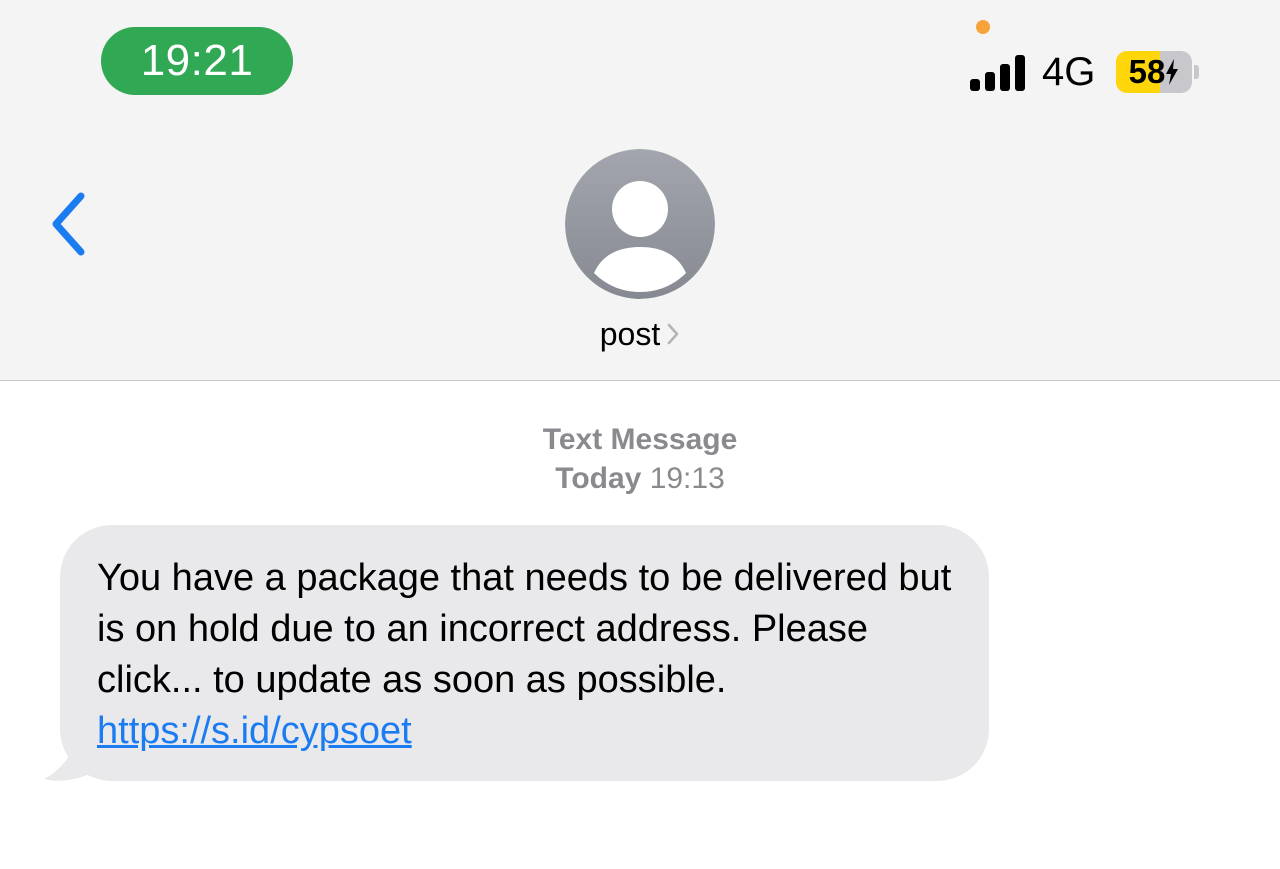 The width and height of the screenshot is (1280, 869). Describe the element at coordinates (1069, 72) in the screenshot. I see `network-type: 4G` at that location.